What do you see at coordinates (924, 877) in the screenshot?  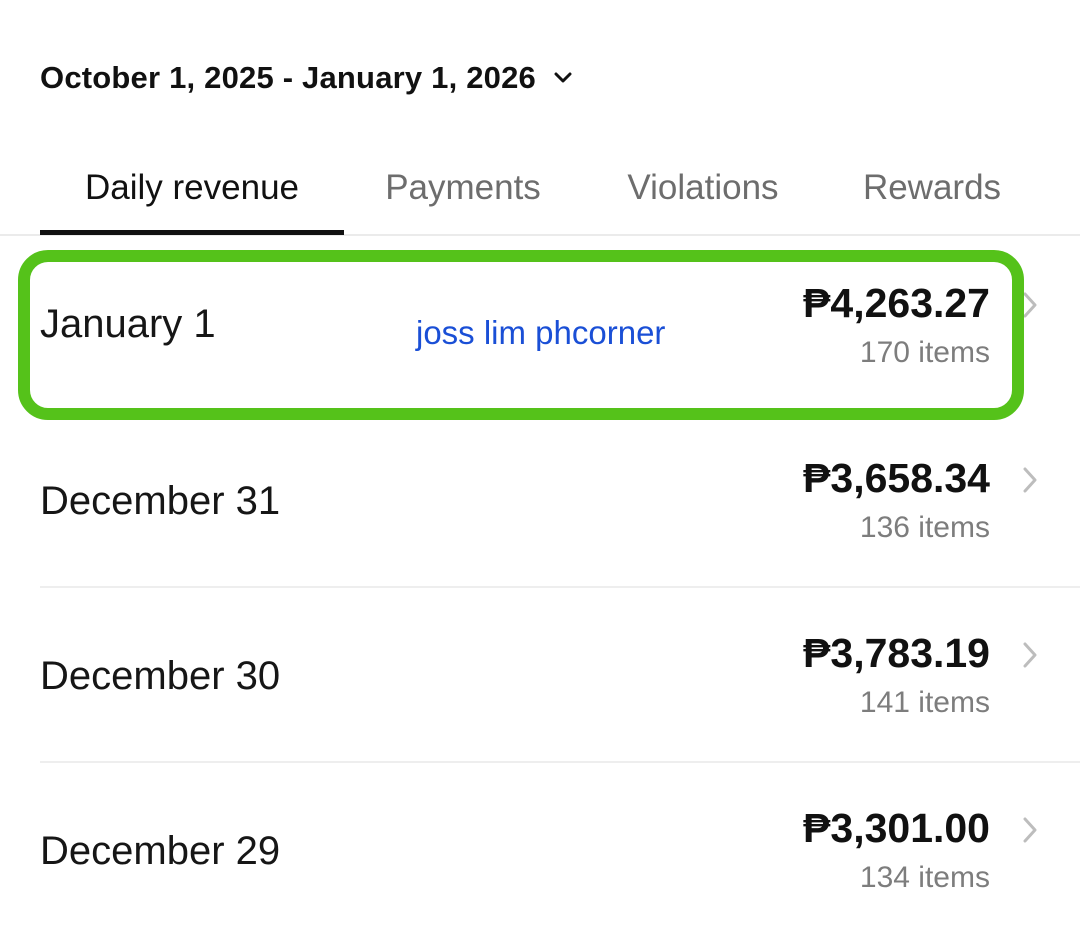 I see `row-item-count: 134 items` at bounding box center [924, 877].